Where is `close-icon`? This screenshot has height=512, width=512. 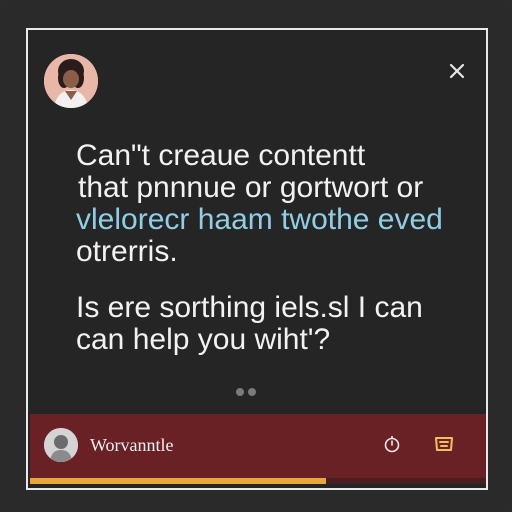 close-icon is located at coordinates (457, 71).